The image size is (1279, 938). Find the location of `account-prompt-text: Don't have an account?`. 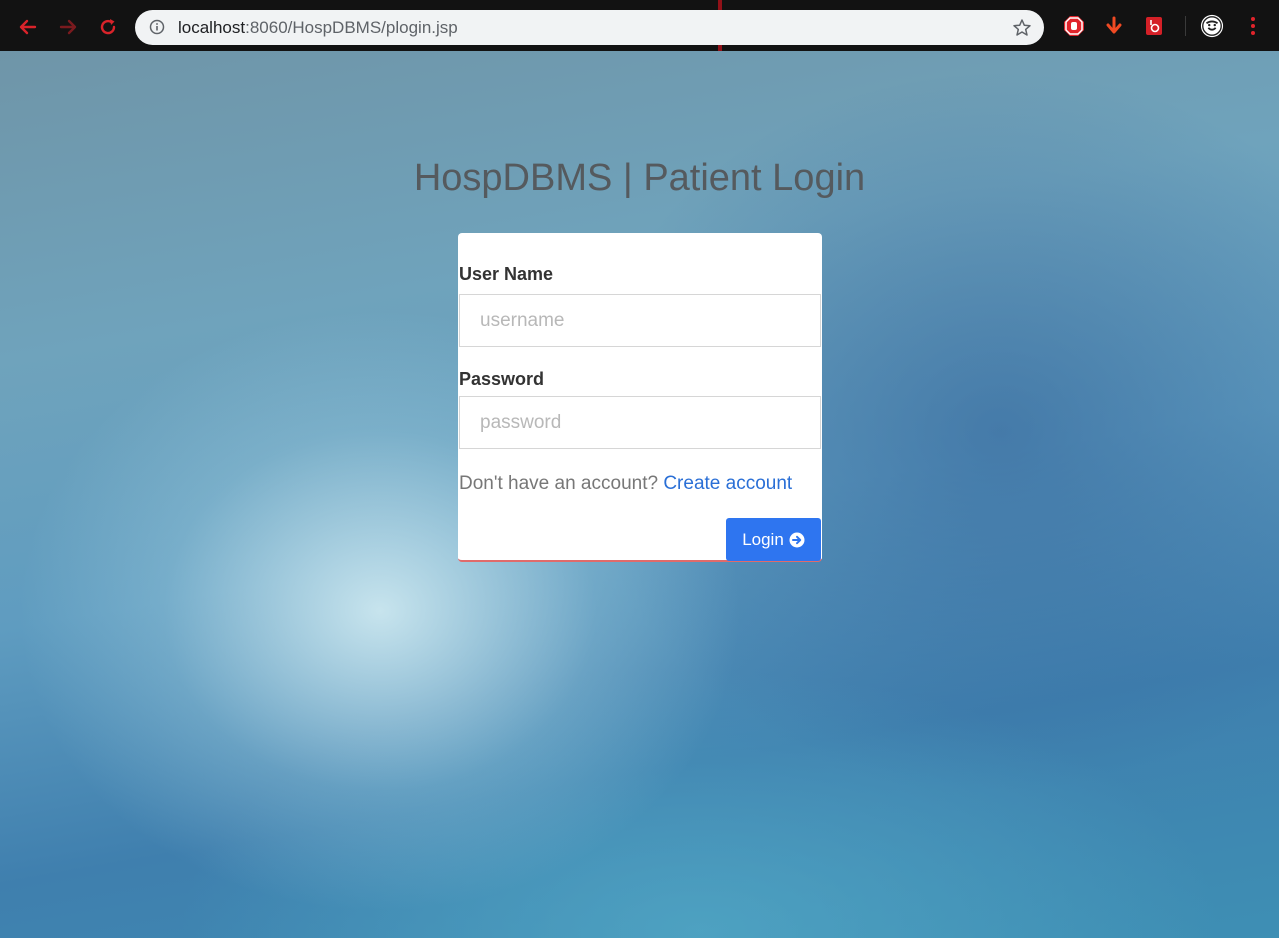

account-prompt-text: Don't have an account? is located at coordinates (559, 483).